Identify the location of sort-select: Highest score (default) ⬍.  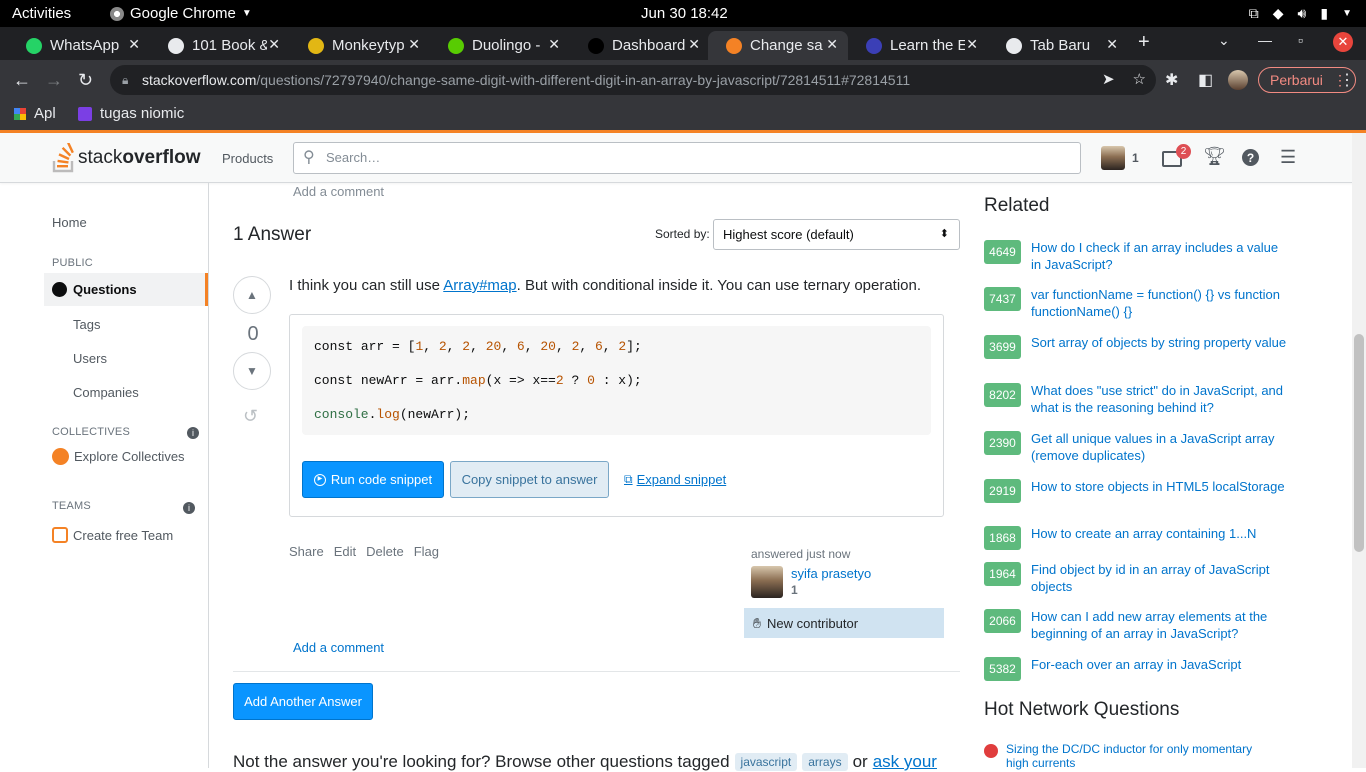
(836, 234).